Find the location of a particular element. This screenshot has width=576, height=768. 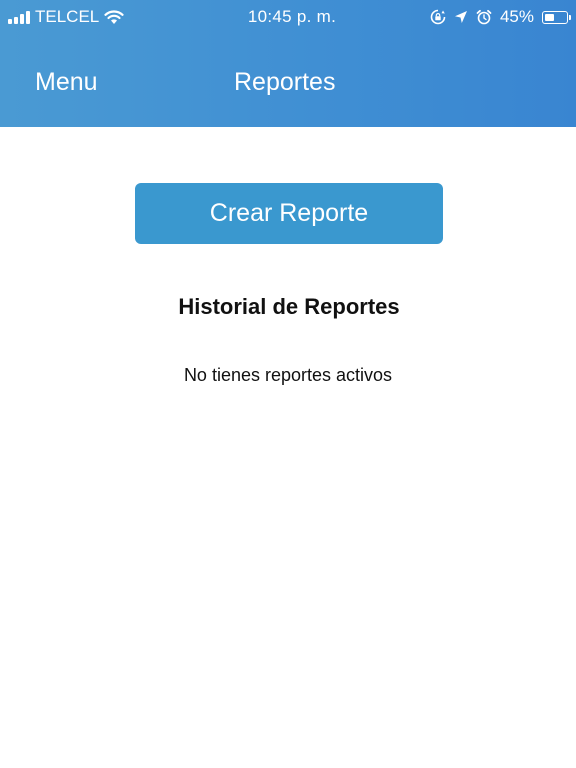

orientation-lock-icon is located at coordinates (438, 17).